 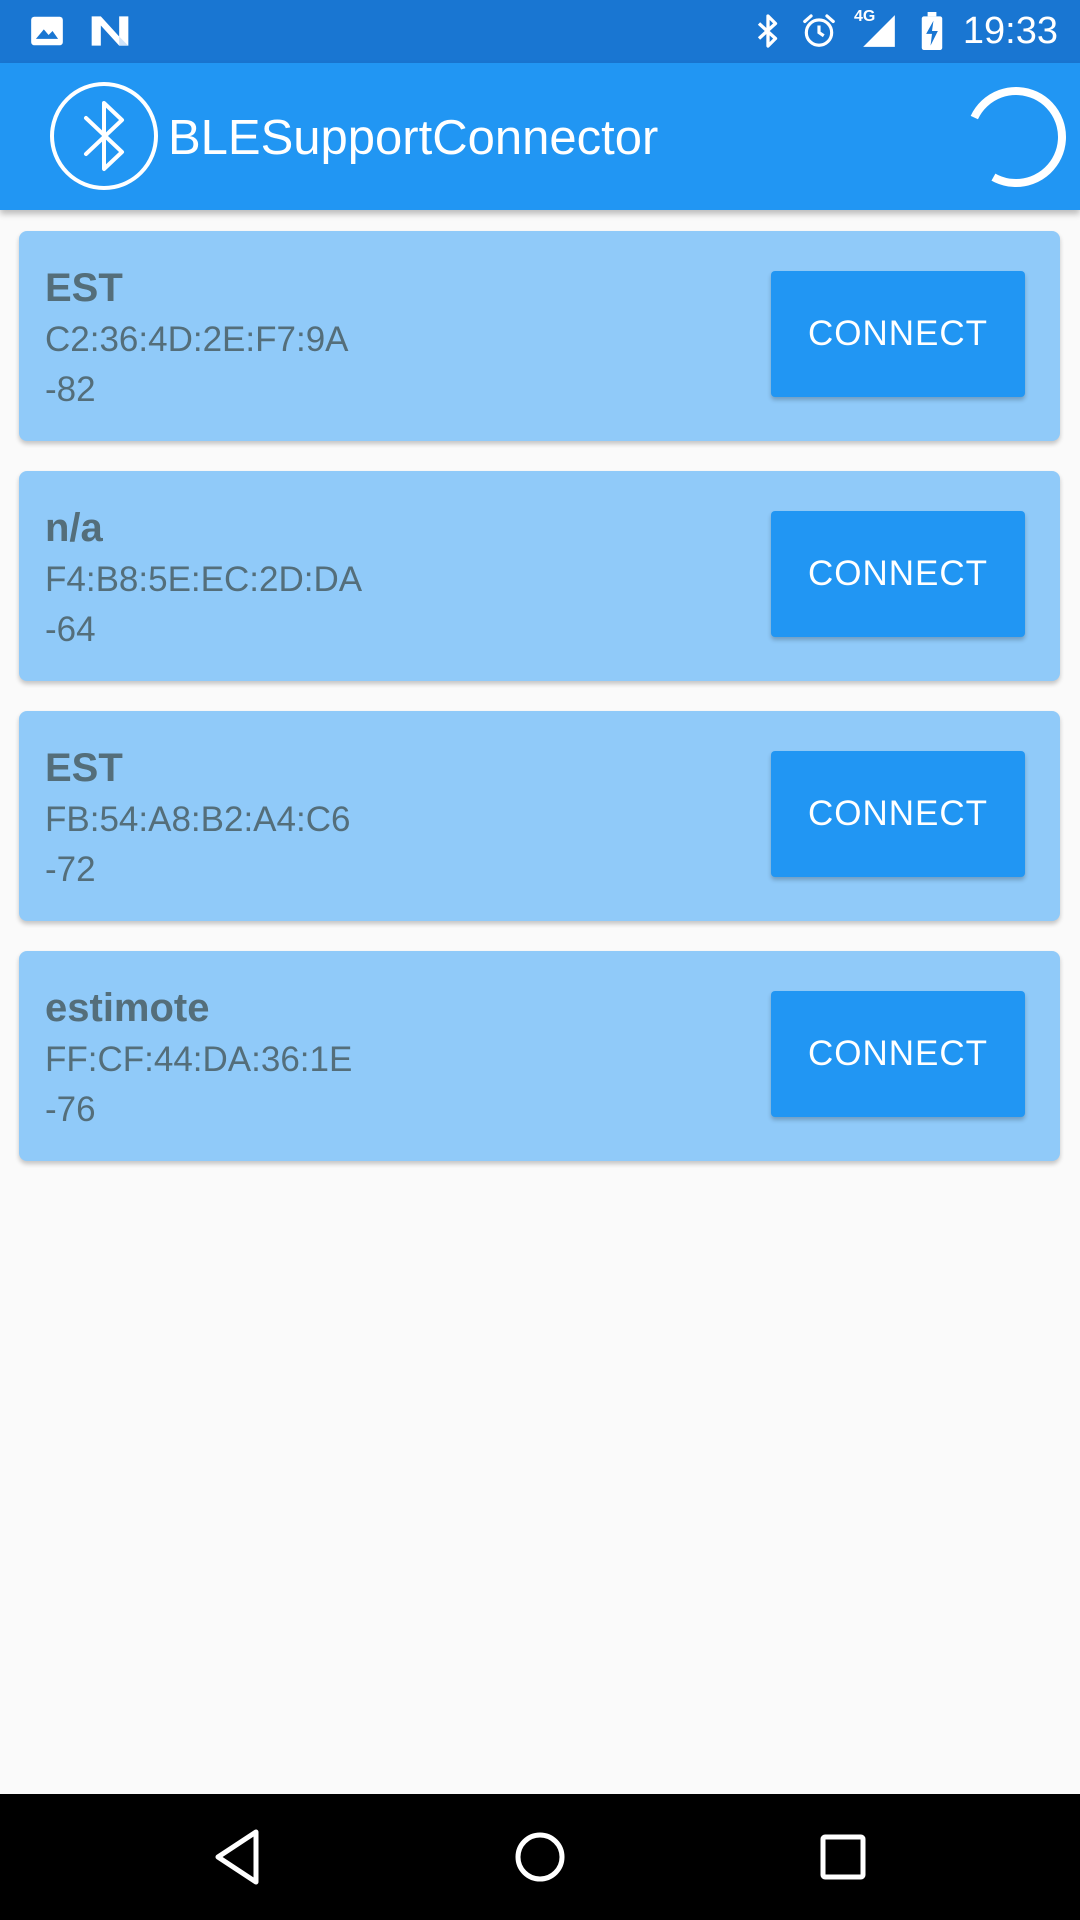 What do you see at coordinates (104, 136) in the screenshot?
I see `bluetooth-logo-icon` at bounding box center [104, 136].